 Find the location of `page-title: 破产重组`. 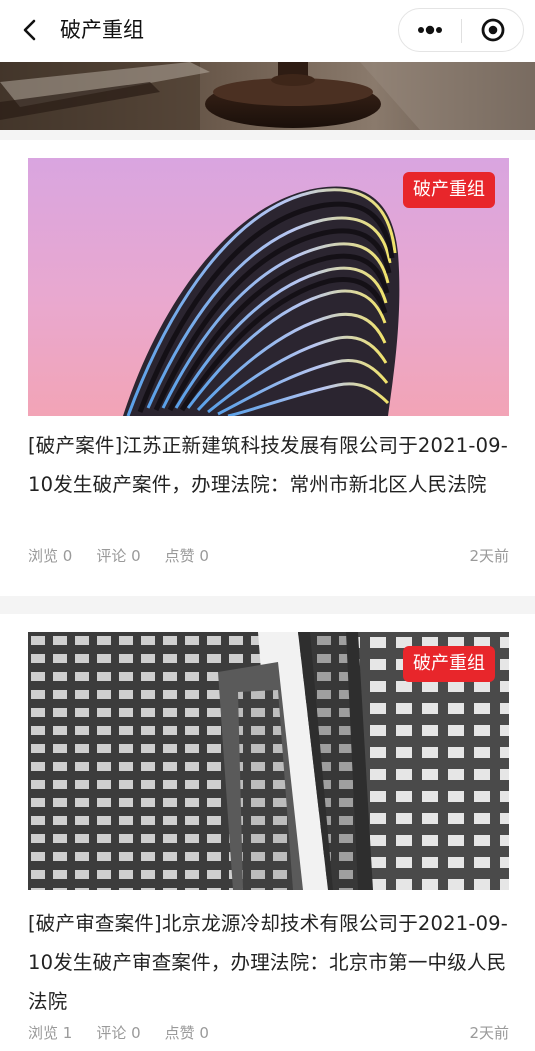

page-title: 破产重组 is located at coordinates (102, 30).